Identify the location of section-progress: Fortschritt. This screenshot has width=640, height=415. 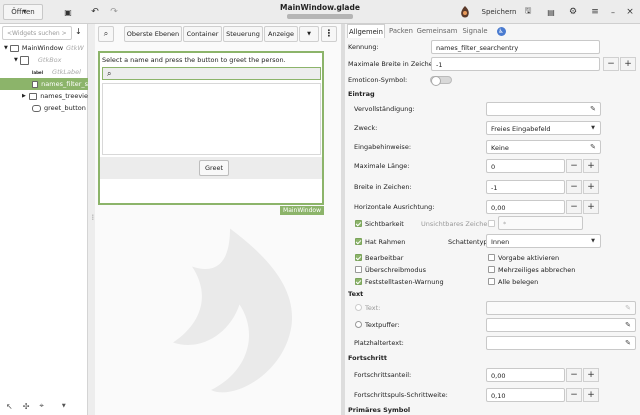
(367, 358).